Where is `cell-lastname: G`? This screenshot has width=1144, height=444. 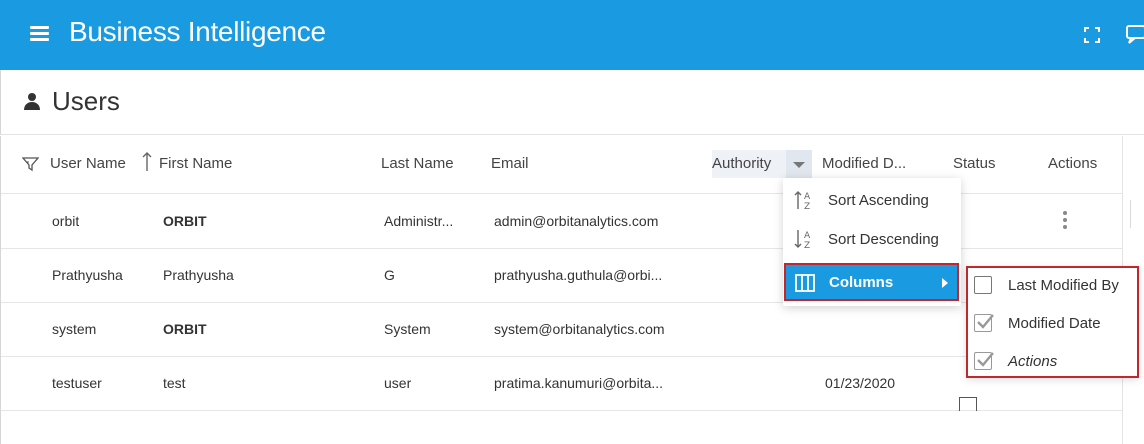 cell-lastname: G is located at coordinates (389, 275).